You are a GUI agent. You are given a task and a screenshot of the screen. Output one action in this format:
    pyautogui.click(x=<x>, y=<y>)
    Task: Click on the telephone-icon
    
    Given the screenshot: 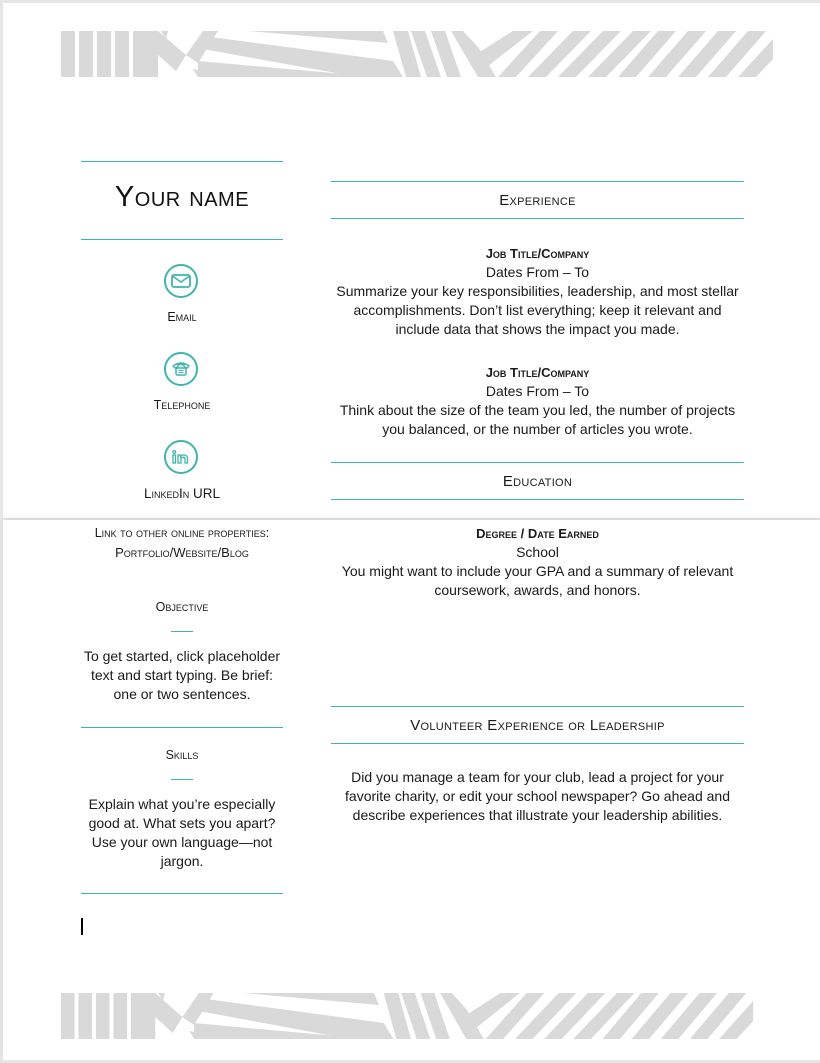 What is the action you would take?
    pyautogui.click(x=181, y=369)
    